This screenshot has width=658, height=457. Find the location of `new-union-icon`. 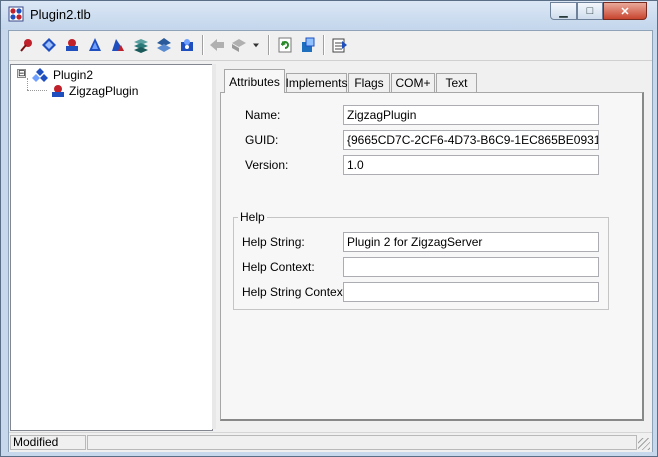

new-union-icon is located at coordinates (164, 45).